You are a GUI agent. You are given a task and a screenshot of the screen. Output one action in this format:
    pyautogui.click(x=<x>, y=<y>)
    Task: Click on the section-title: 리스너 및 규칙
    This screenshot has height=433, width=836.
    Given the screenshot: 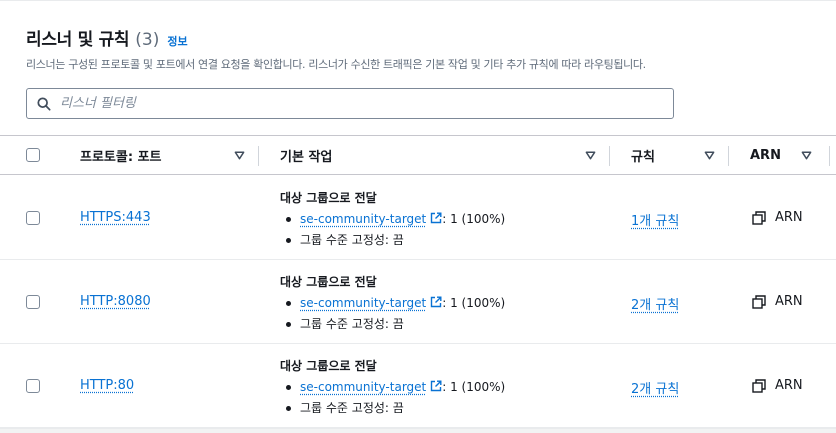 What is the action you would take?
    pyautogui.click(x=78, y=40)
    